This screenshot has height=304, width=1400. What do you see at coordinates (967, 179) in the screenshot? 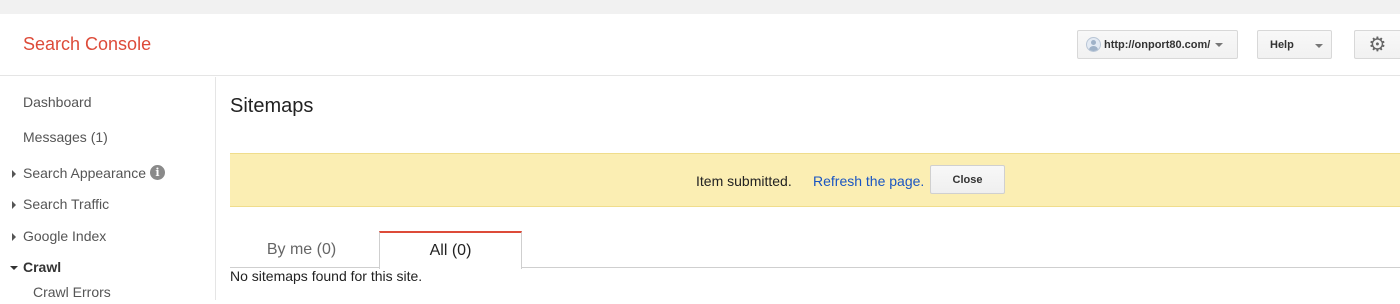
I see `close-button: Close` at bounding box center [967, 179].